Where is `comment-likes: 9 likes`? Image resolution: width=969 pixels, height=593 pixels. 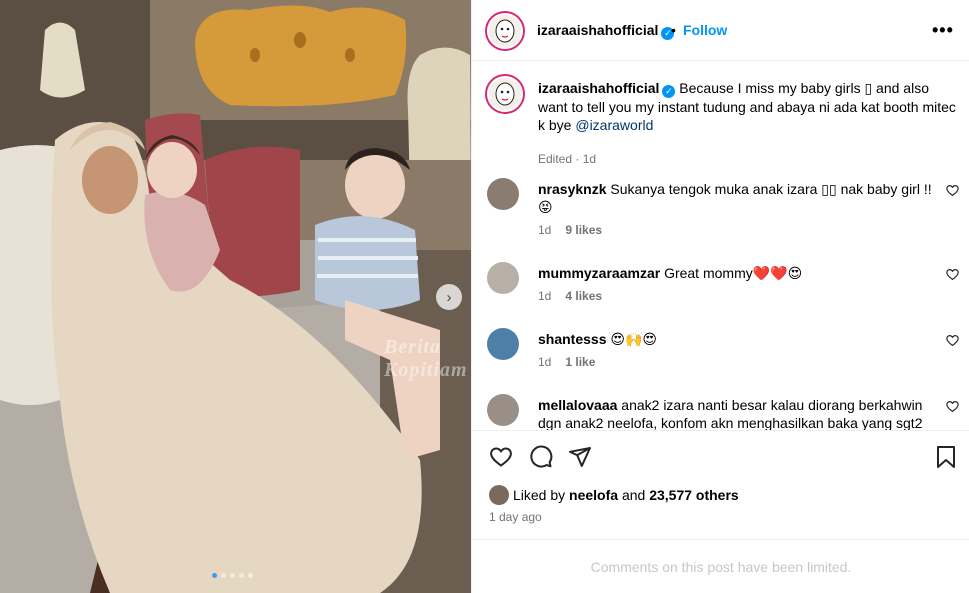 comment-likes: 9 likes is located at coordinates (583, 230).